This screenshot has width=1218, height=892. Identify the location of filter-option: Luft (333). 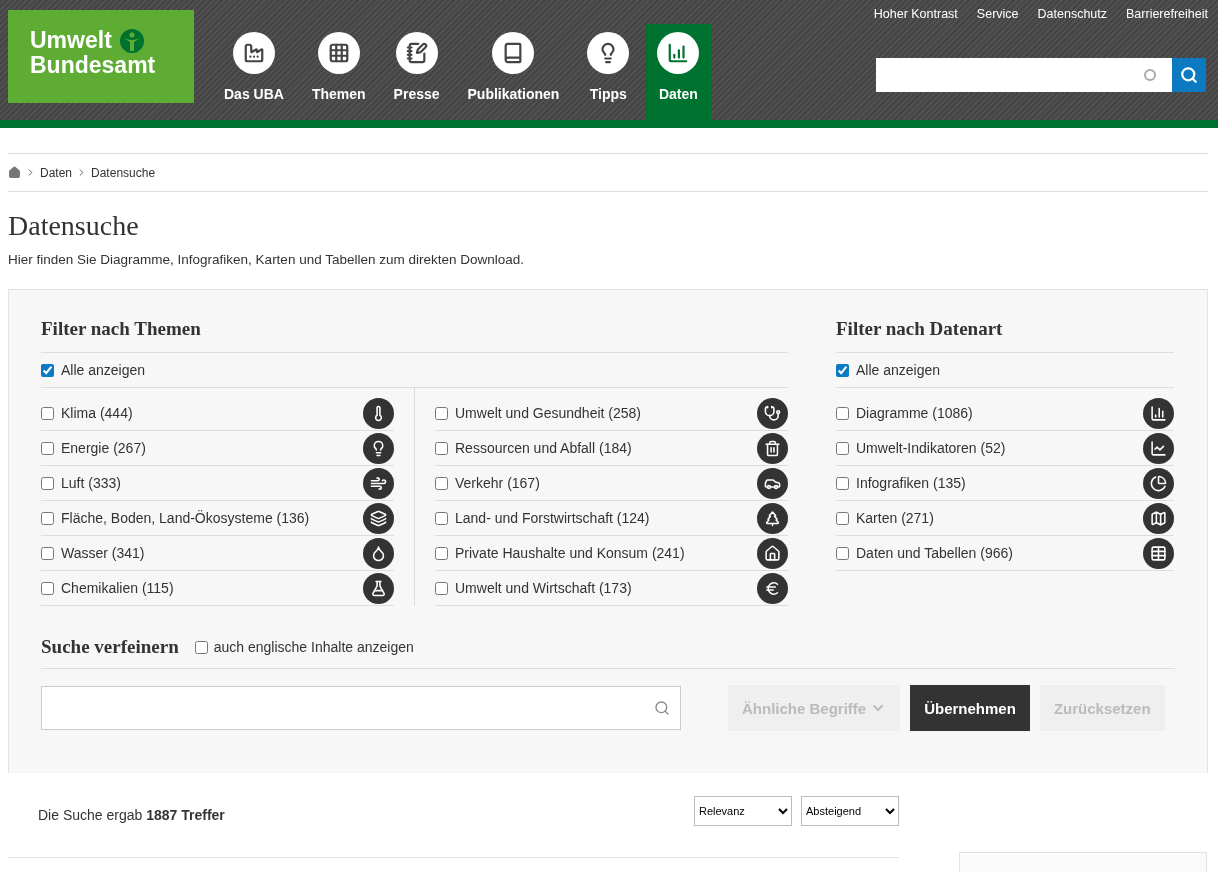
(81, 483).